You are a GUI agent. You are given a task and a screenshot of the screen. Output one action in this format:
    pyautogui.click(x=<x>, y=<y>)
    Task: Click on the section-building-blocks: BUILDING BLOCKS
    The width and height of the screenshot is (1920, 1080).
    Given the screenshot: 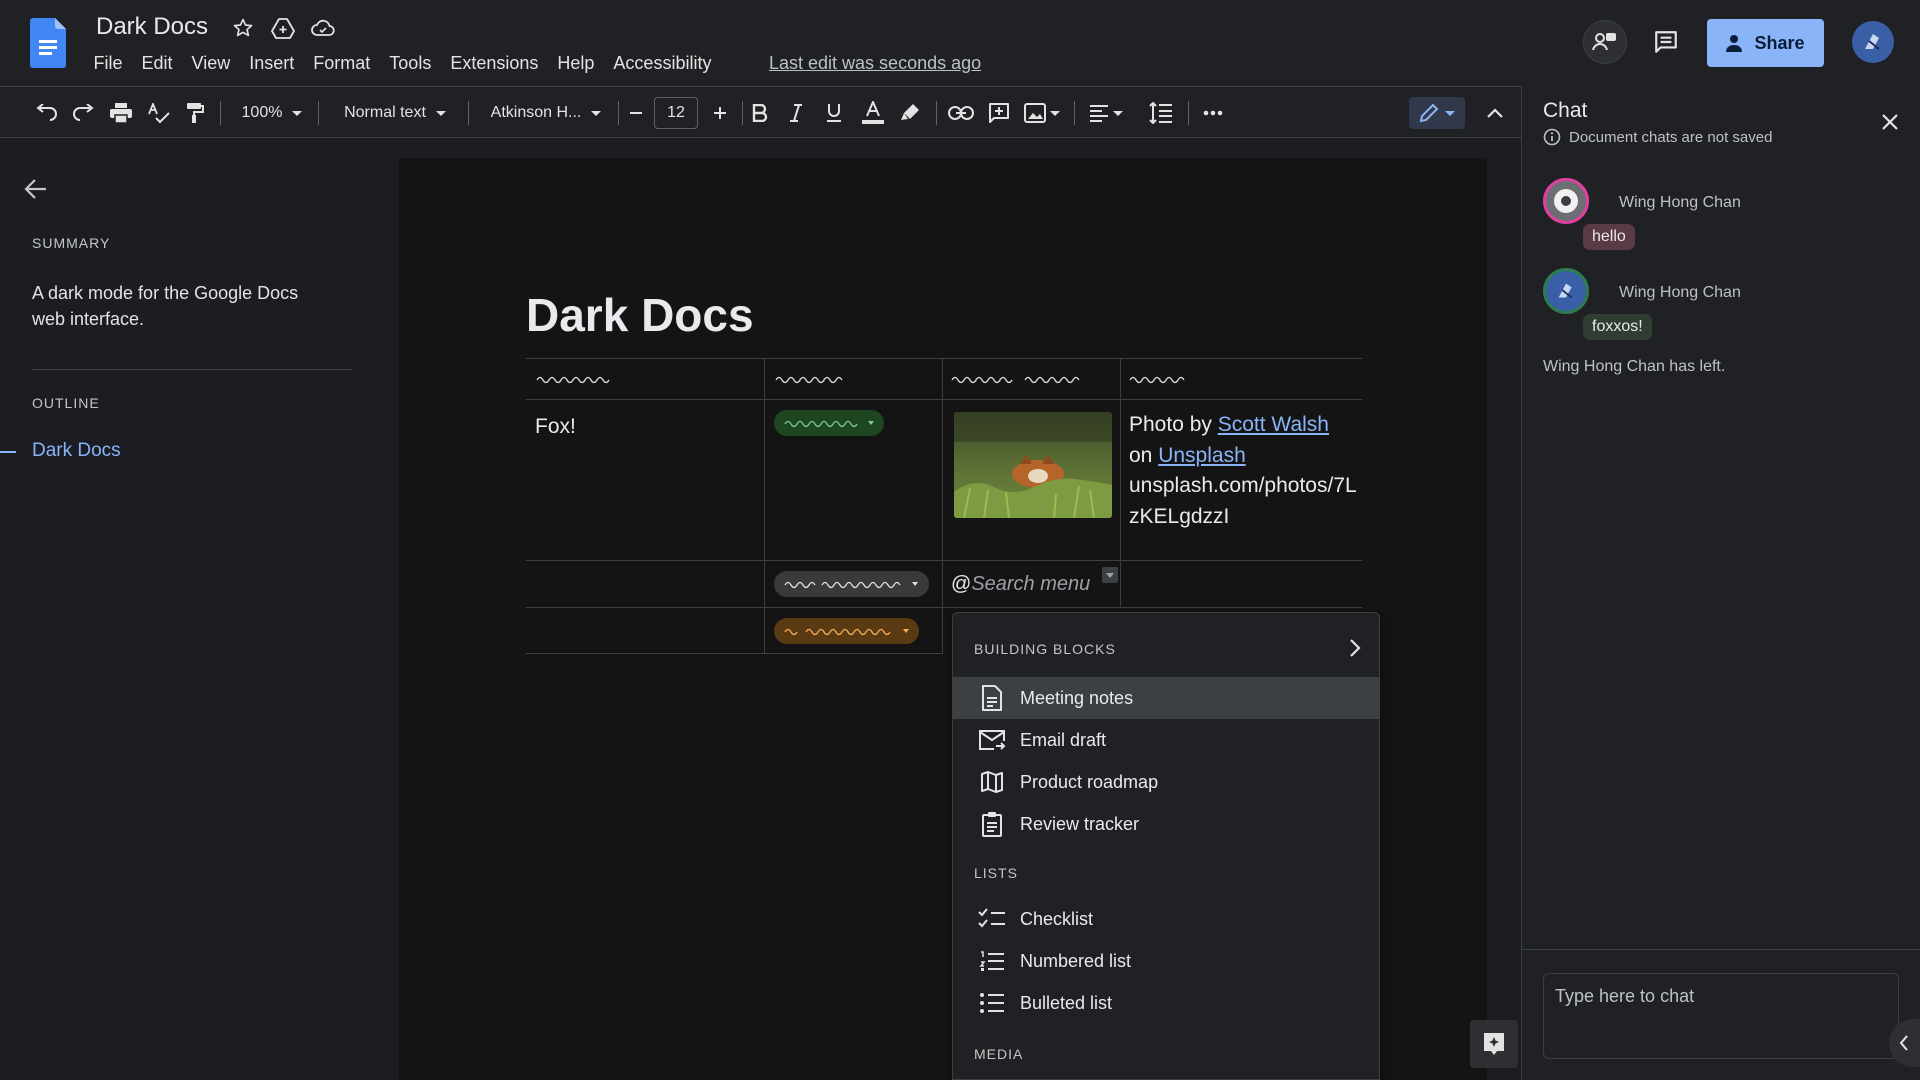 What is the action you would take?
    pyautogui.click(x=1045, y=649)
    